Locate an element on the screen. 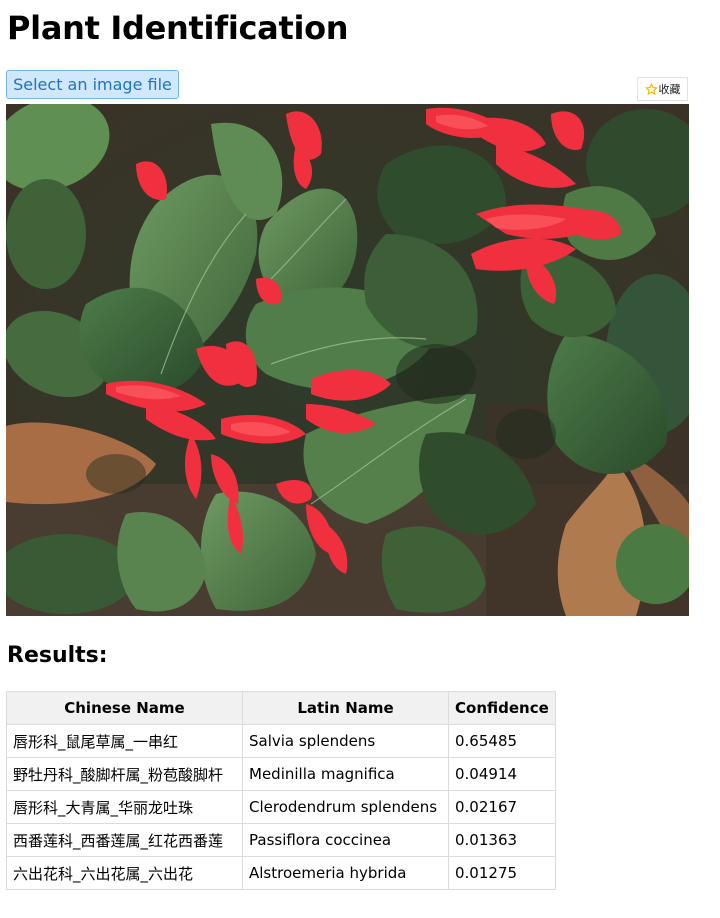 The image size is (720, 918). favorite-label: 收藏 is located at coordinates (669, 89).